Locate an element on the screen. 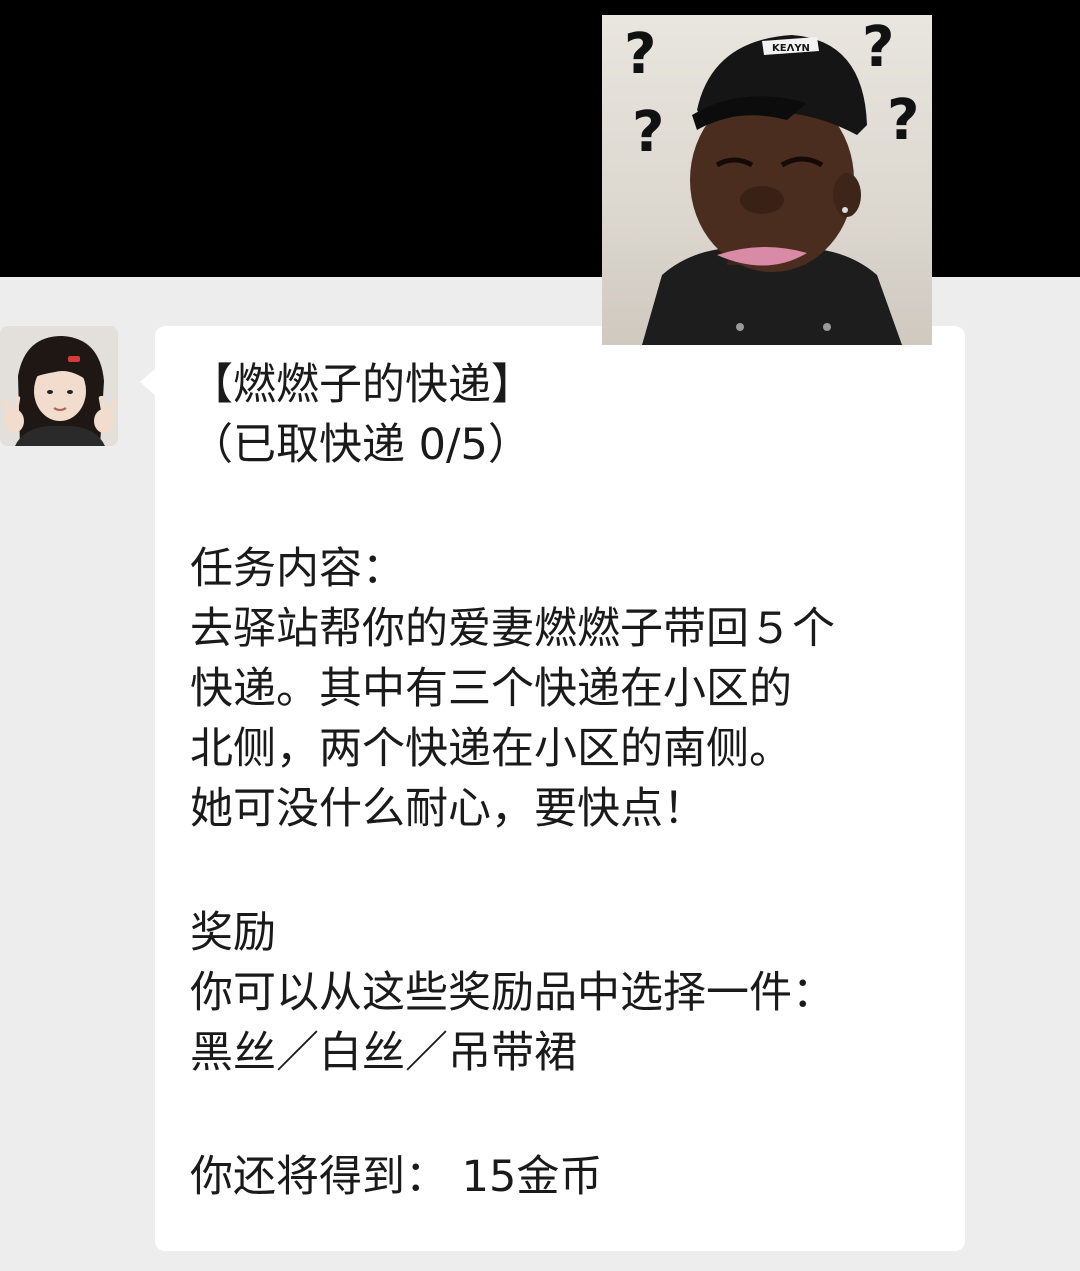  reward-heading: 奖励 is located at coordinates (233, 933).